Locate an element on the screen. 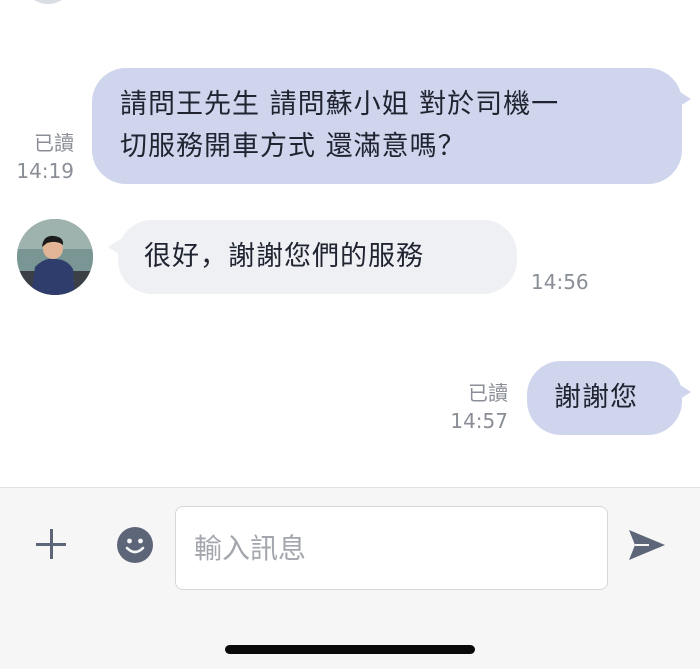 This screenshot has width=700, height=669. message-input is located at coordinates (391, 548).